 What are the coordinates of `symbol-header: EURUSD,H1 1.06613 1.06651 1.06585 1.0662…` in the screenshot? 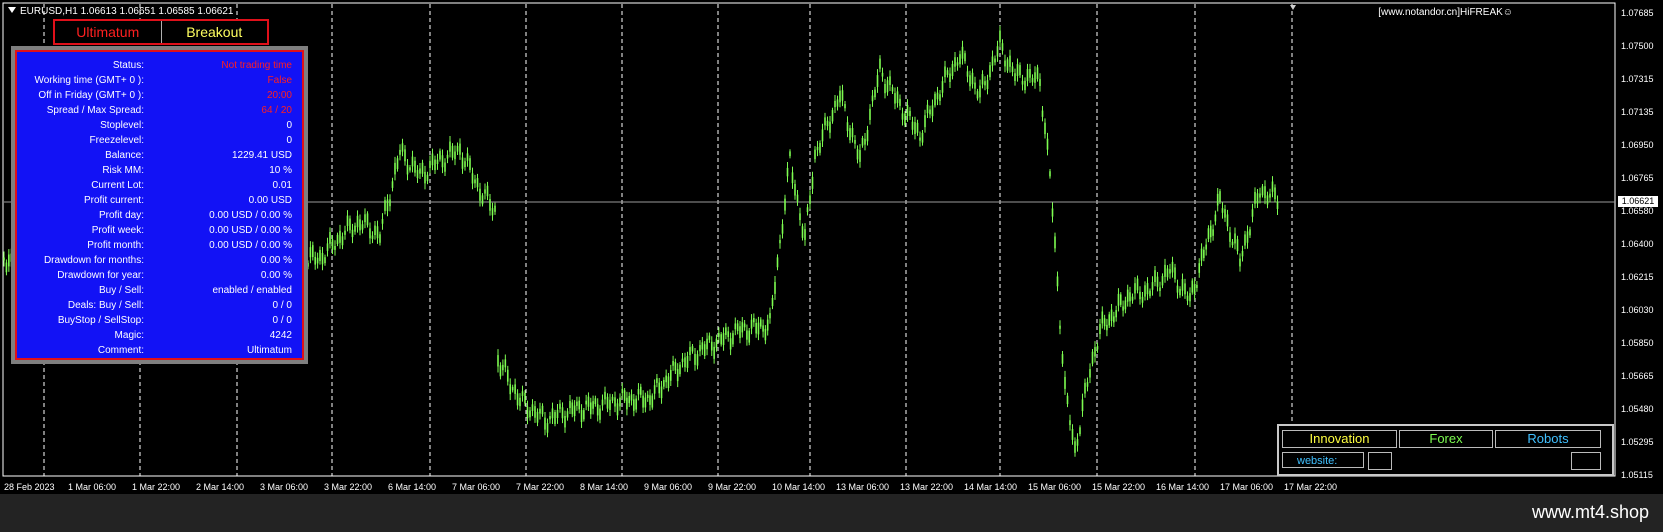 It's located at (121, 11).